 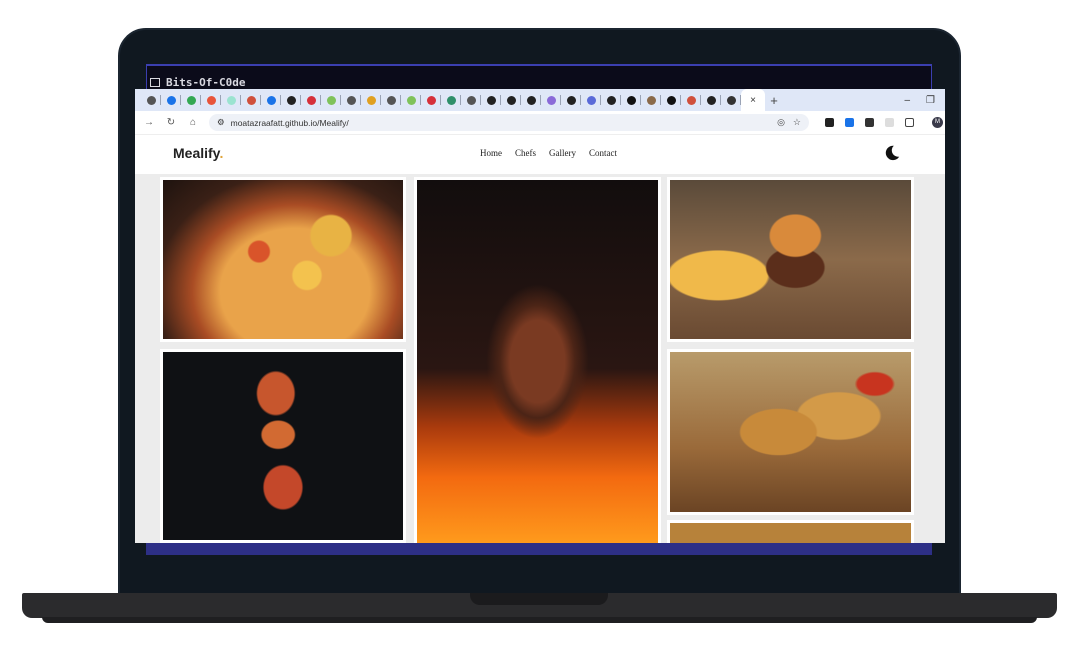 I want to click on minimize-button: –, so click(x=907, y=100).